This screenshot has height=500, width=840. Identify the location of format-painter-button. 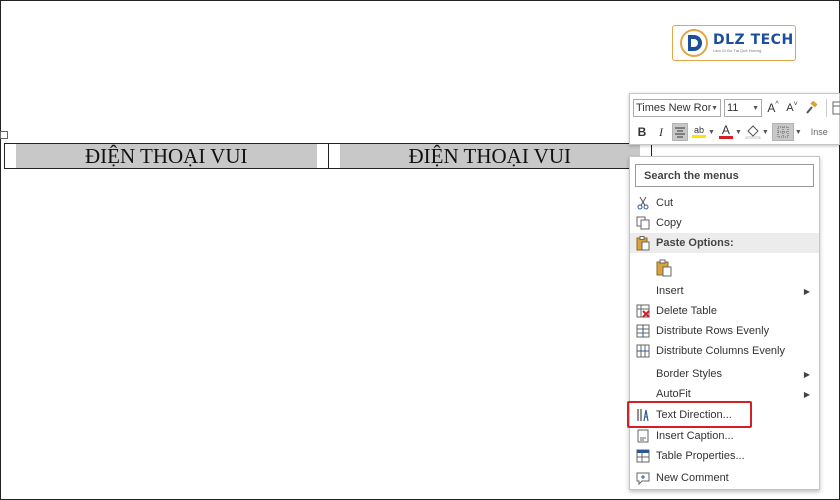
(811, 108).